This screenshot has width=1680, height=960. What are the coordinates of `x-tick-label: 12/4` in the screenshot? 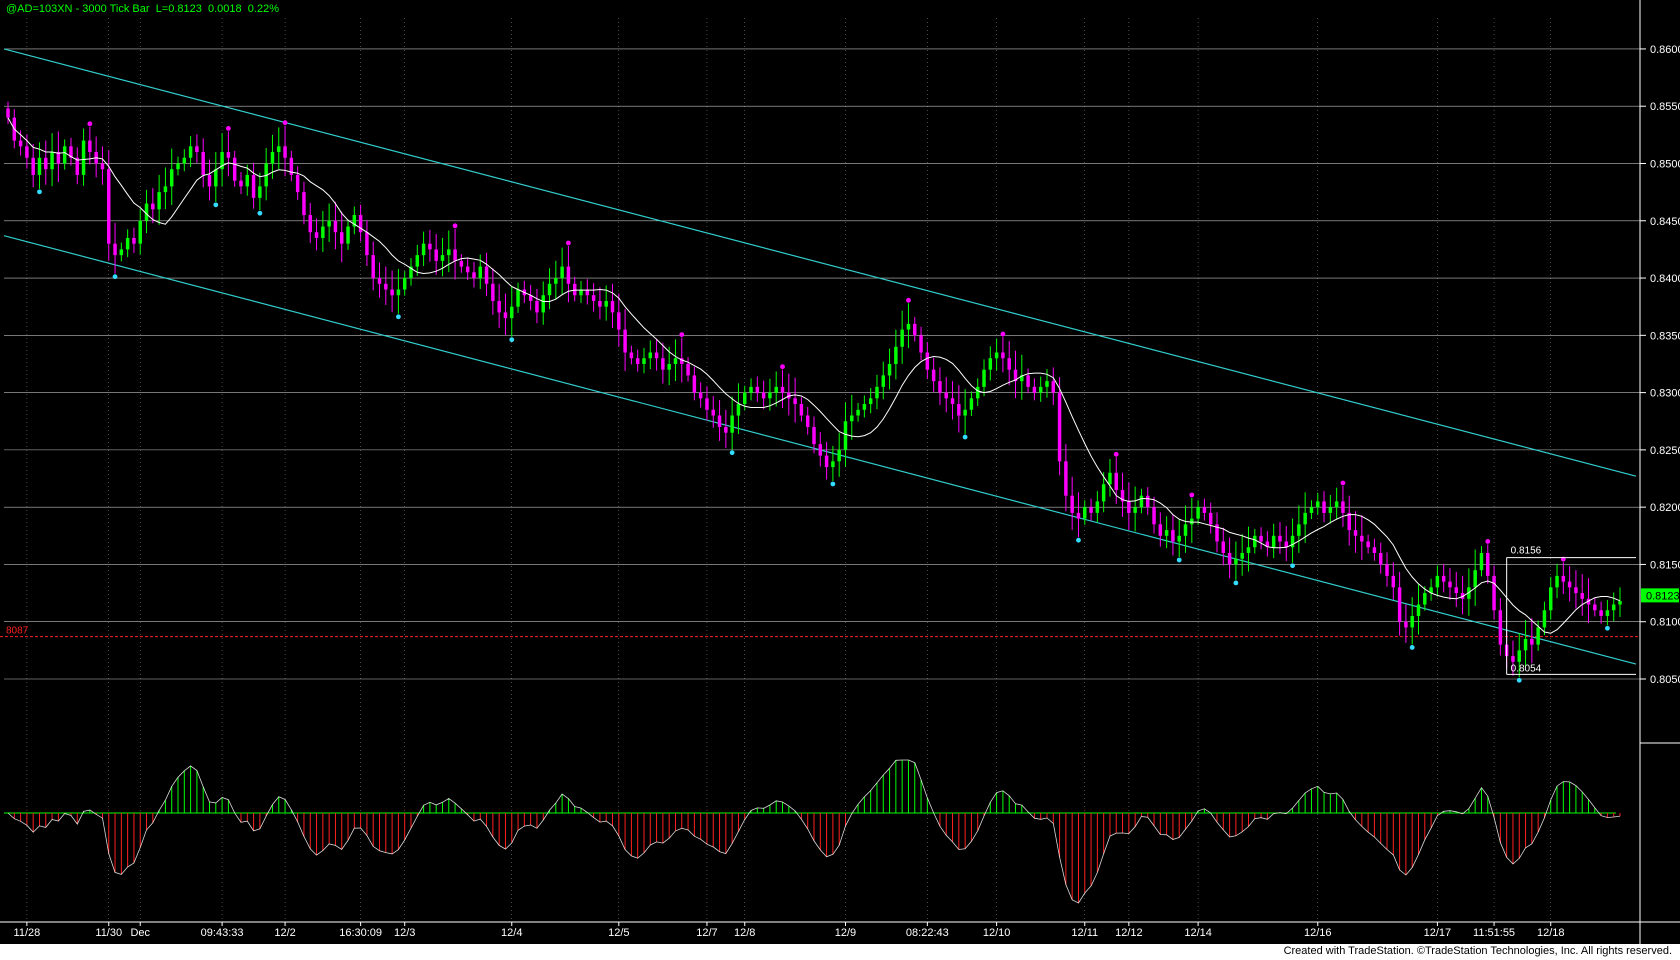 It's located at (511, 933).